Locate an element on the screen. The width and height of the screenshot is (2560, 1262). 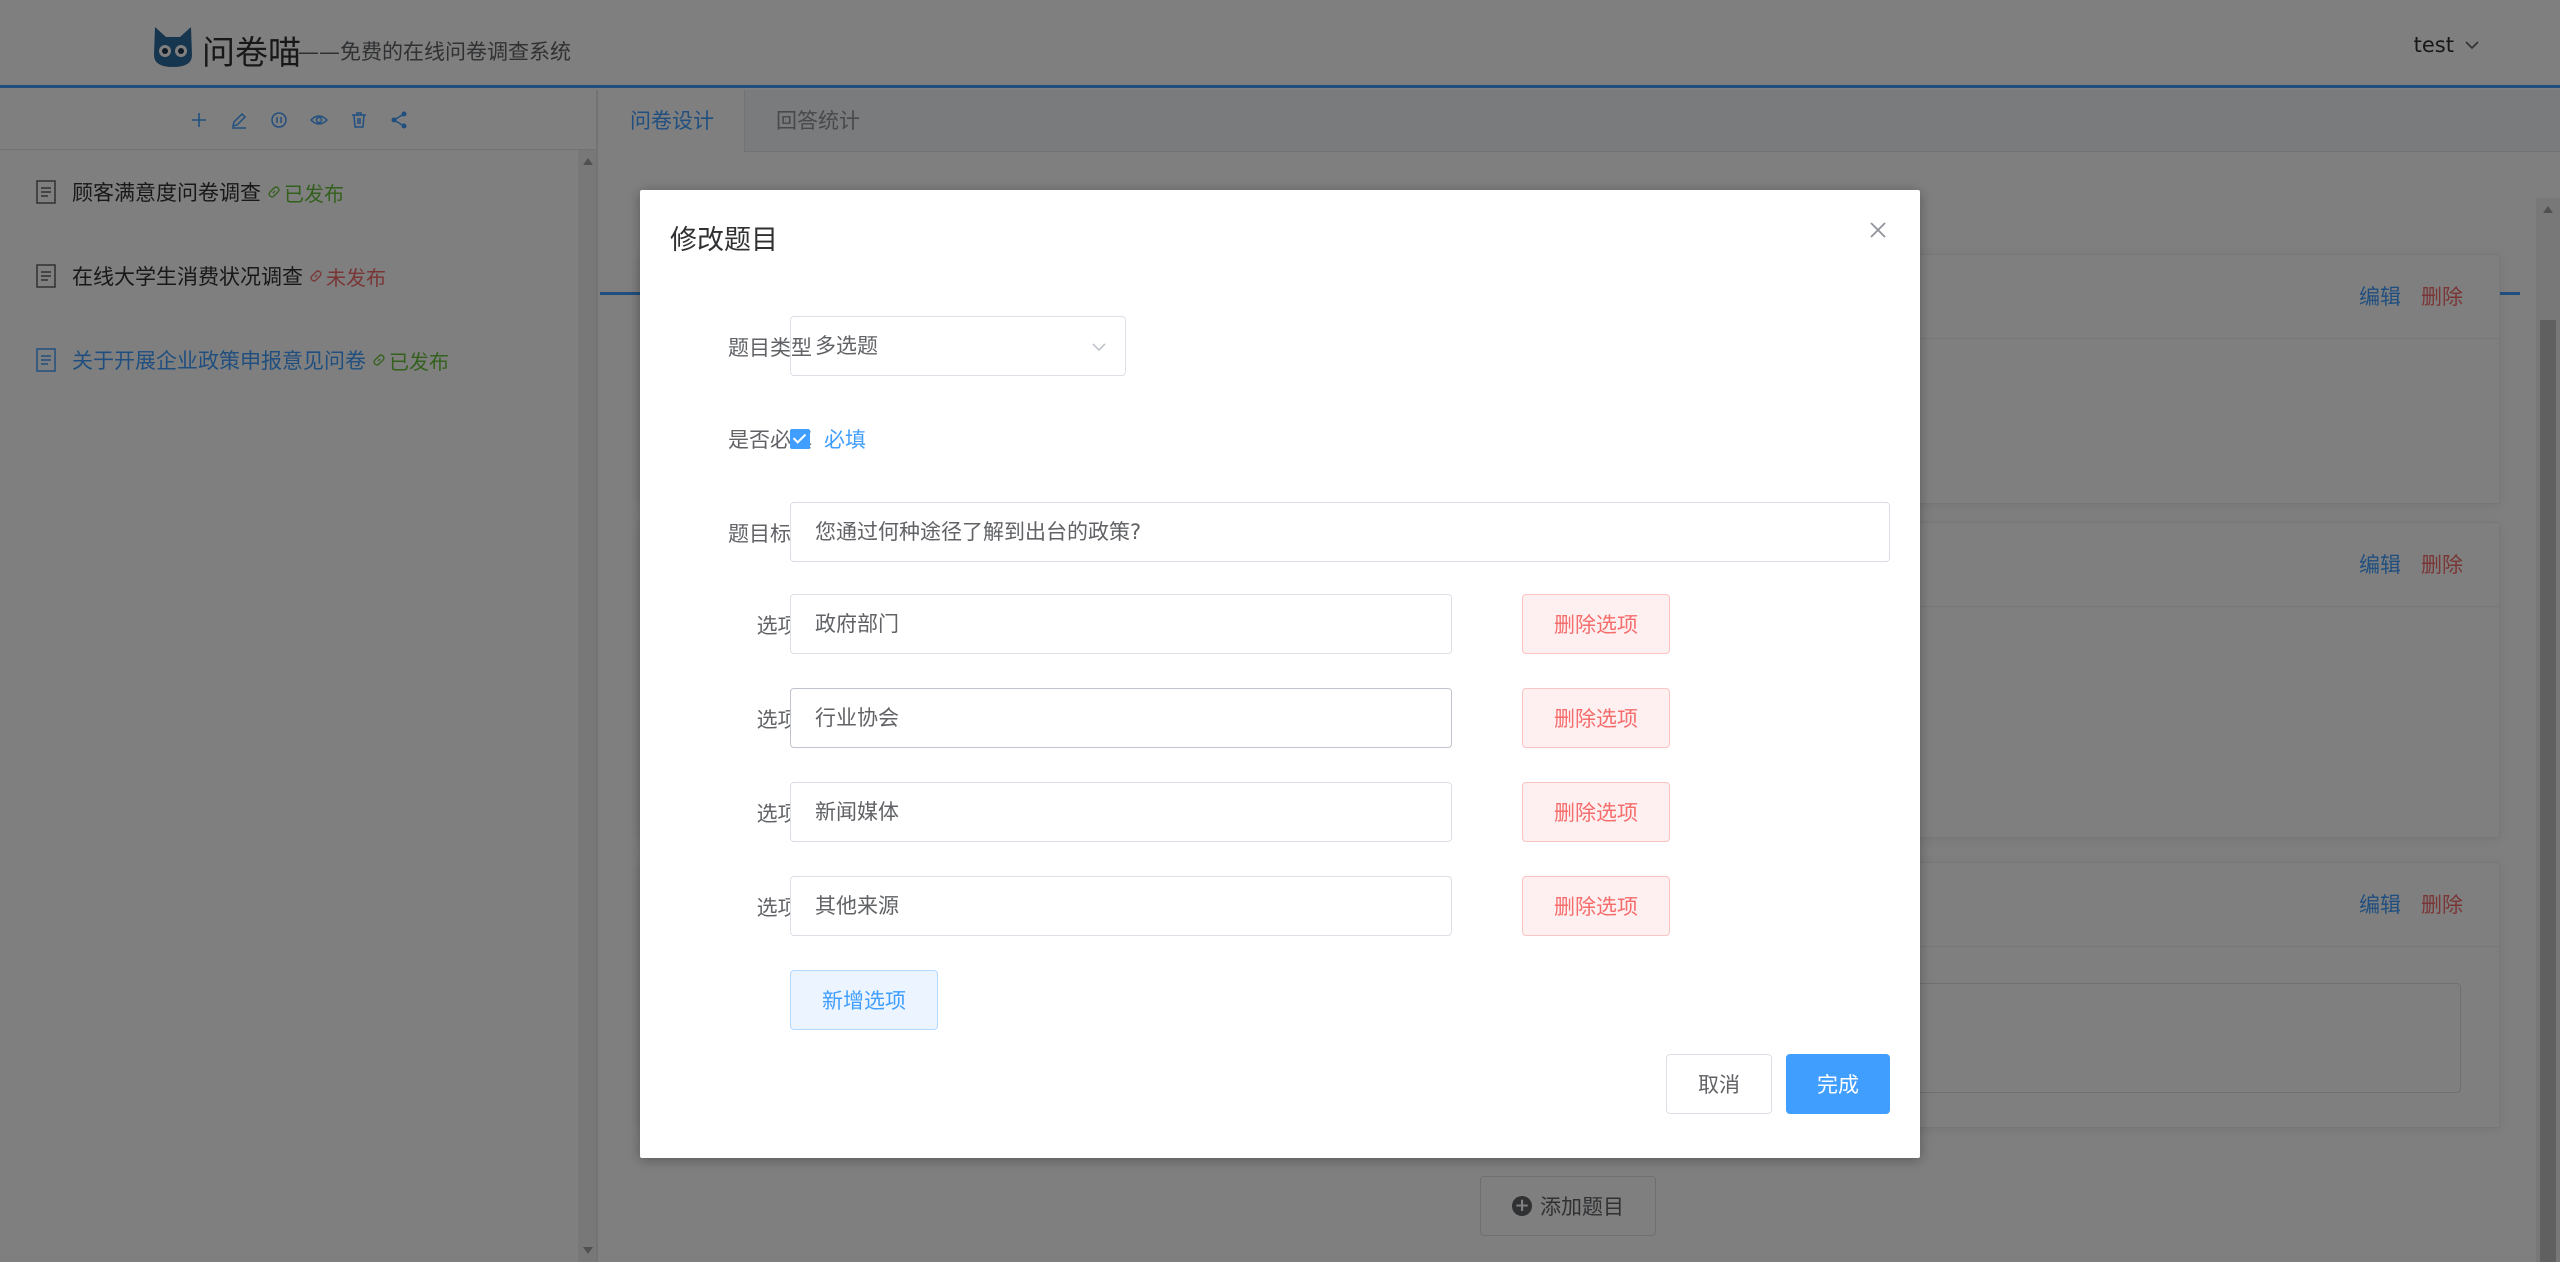
dialog-title: 修改题目 is located at coordinates (724, 240).